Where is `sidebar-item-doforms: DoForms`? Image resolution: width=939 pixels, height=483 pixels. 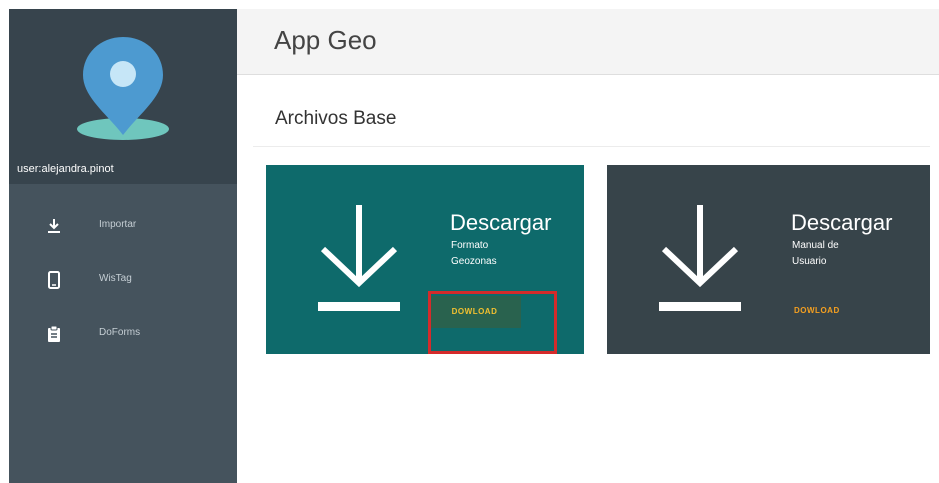 sidebar-item-doforms: DoForms is located at coordinates (123, 339).